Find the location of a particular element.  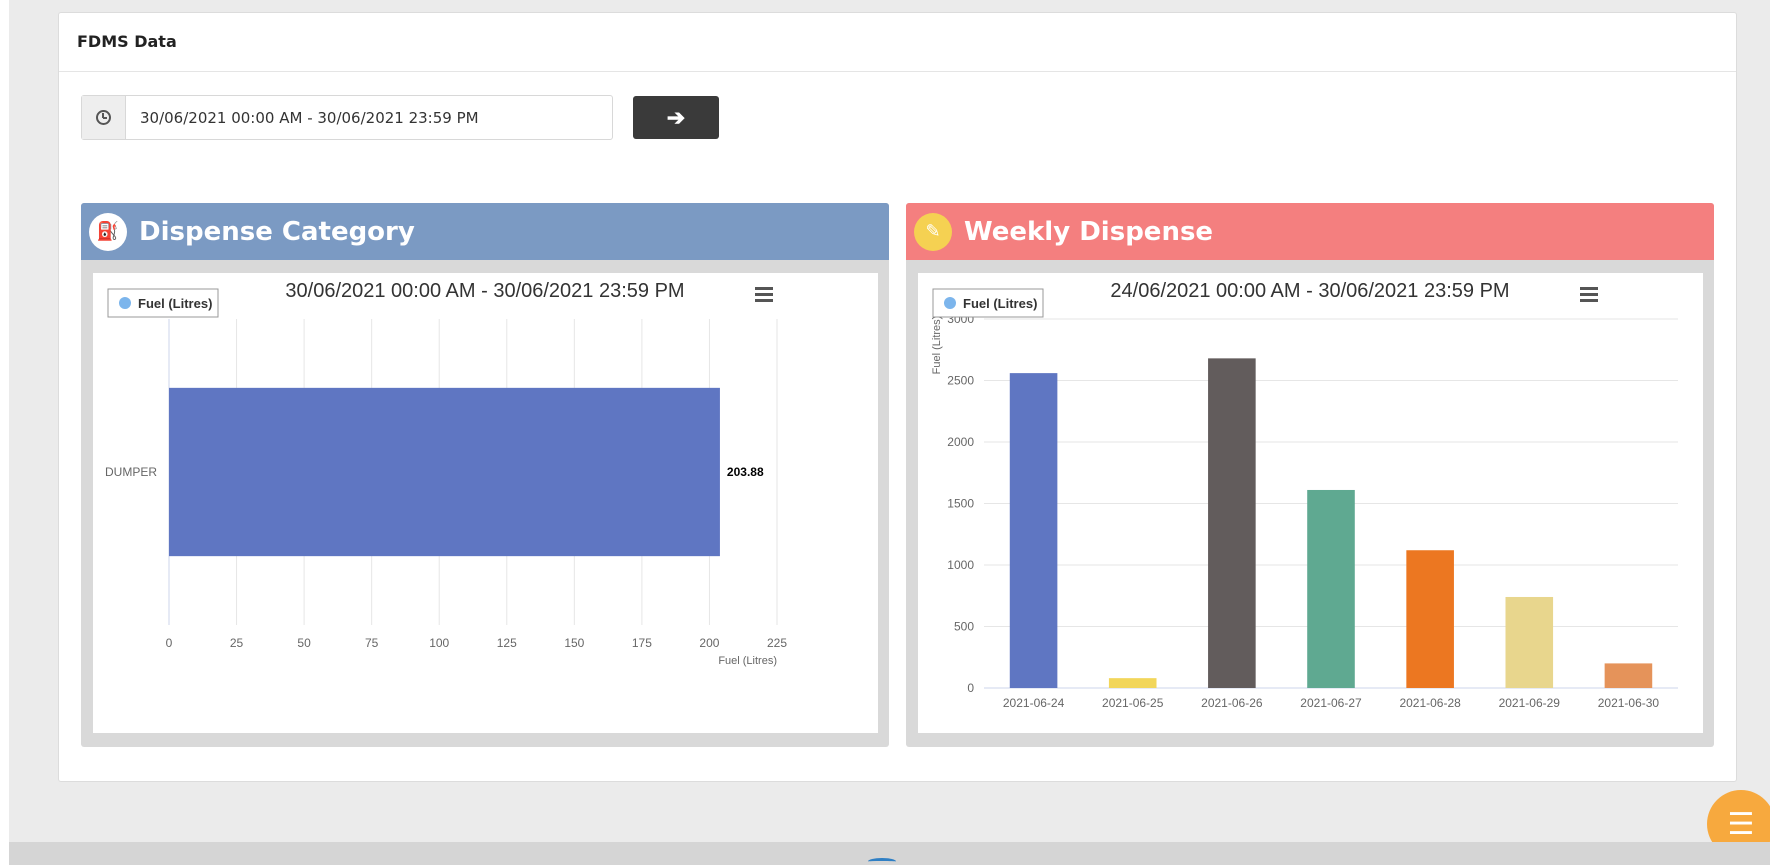

x-tick-label: 100 is located at coordinates (439, 643).